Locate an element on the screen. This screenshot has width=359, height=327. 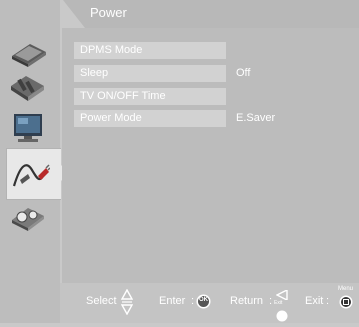
exit-hint-label: Exit is located at coordinates (314, 301).